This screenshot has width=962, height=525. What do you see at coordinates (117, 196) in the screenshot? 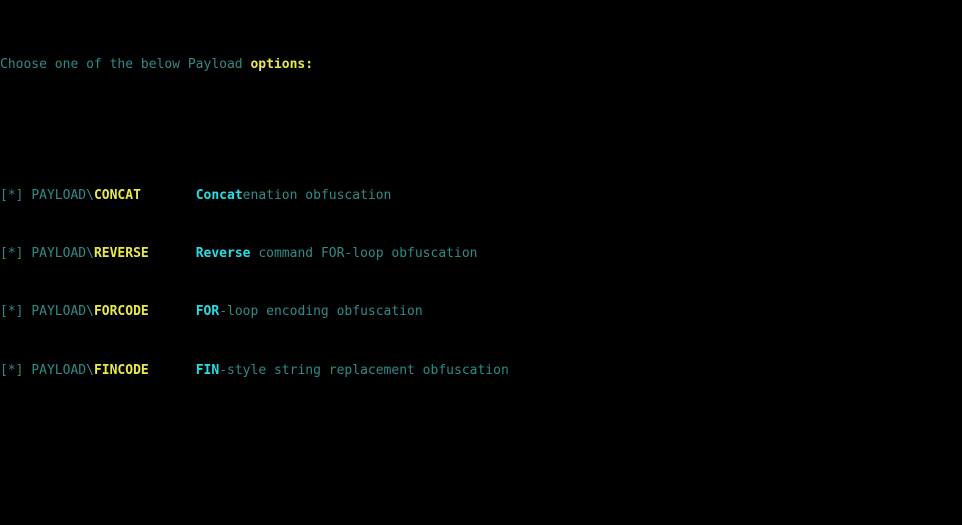
I see `menu-item-path-key: CONCAT` at bounding box center [117, 196].